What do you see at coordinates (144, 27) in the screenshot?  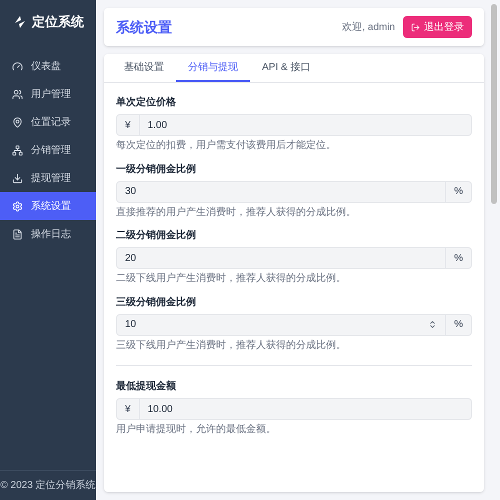 I see `page-title: 系统设置` at bounding box center [144, 27].